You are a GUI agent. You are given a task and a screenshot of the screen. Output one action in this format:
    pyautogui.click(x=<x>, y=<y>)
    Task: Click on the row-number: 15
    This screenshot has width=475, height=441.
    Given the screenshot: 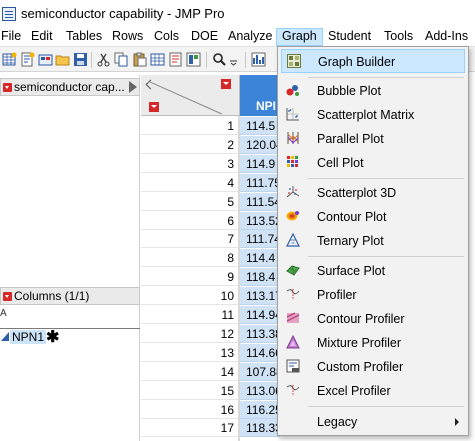 What is the action you would take?
    pyautogui.click(x=189, y=391)
    